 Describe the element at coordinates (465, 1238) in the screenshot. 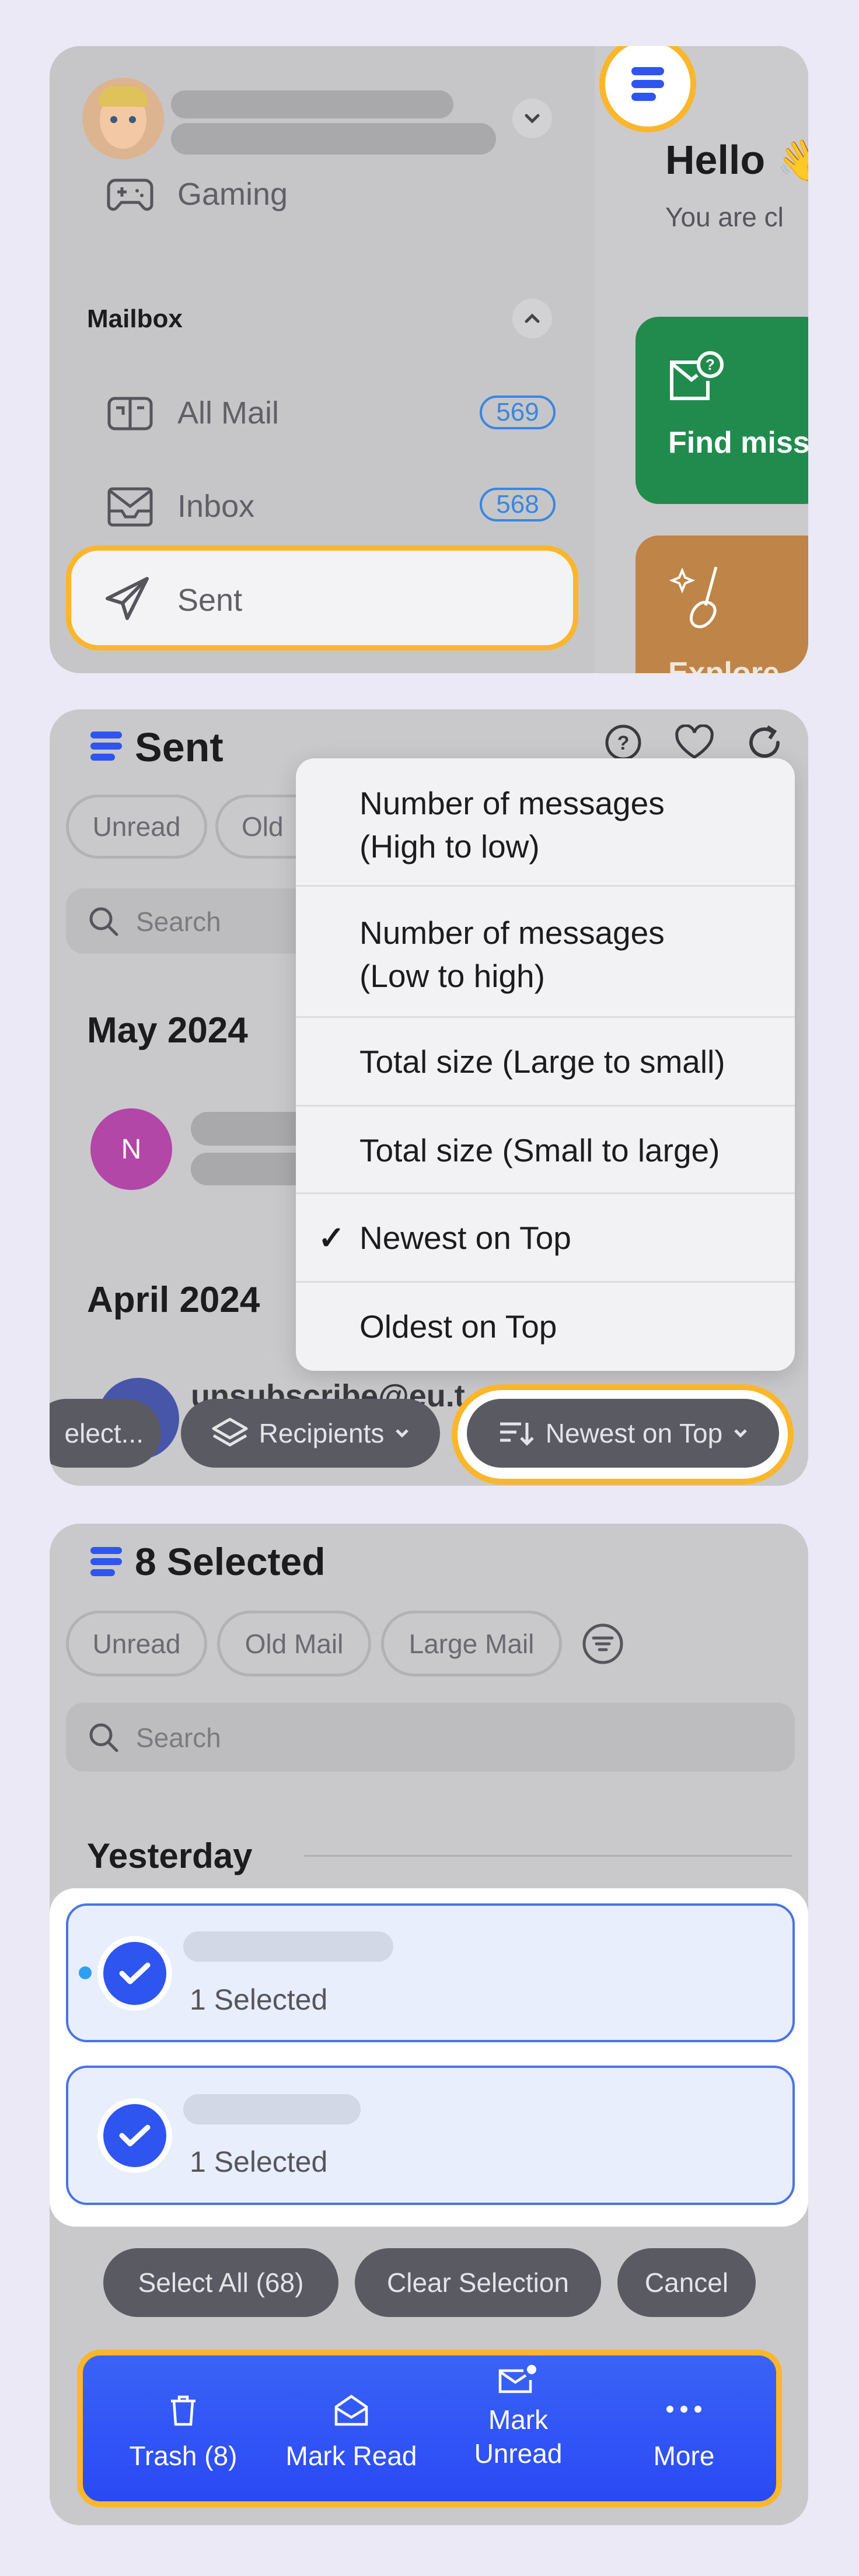

I see `menu-item-label: Newest on Top` at that location.